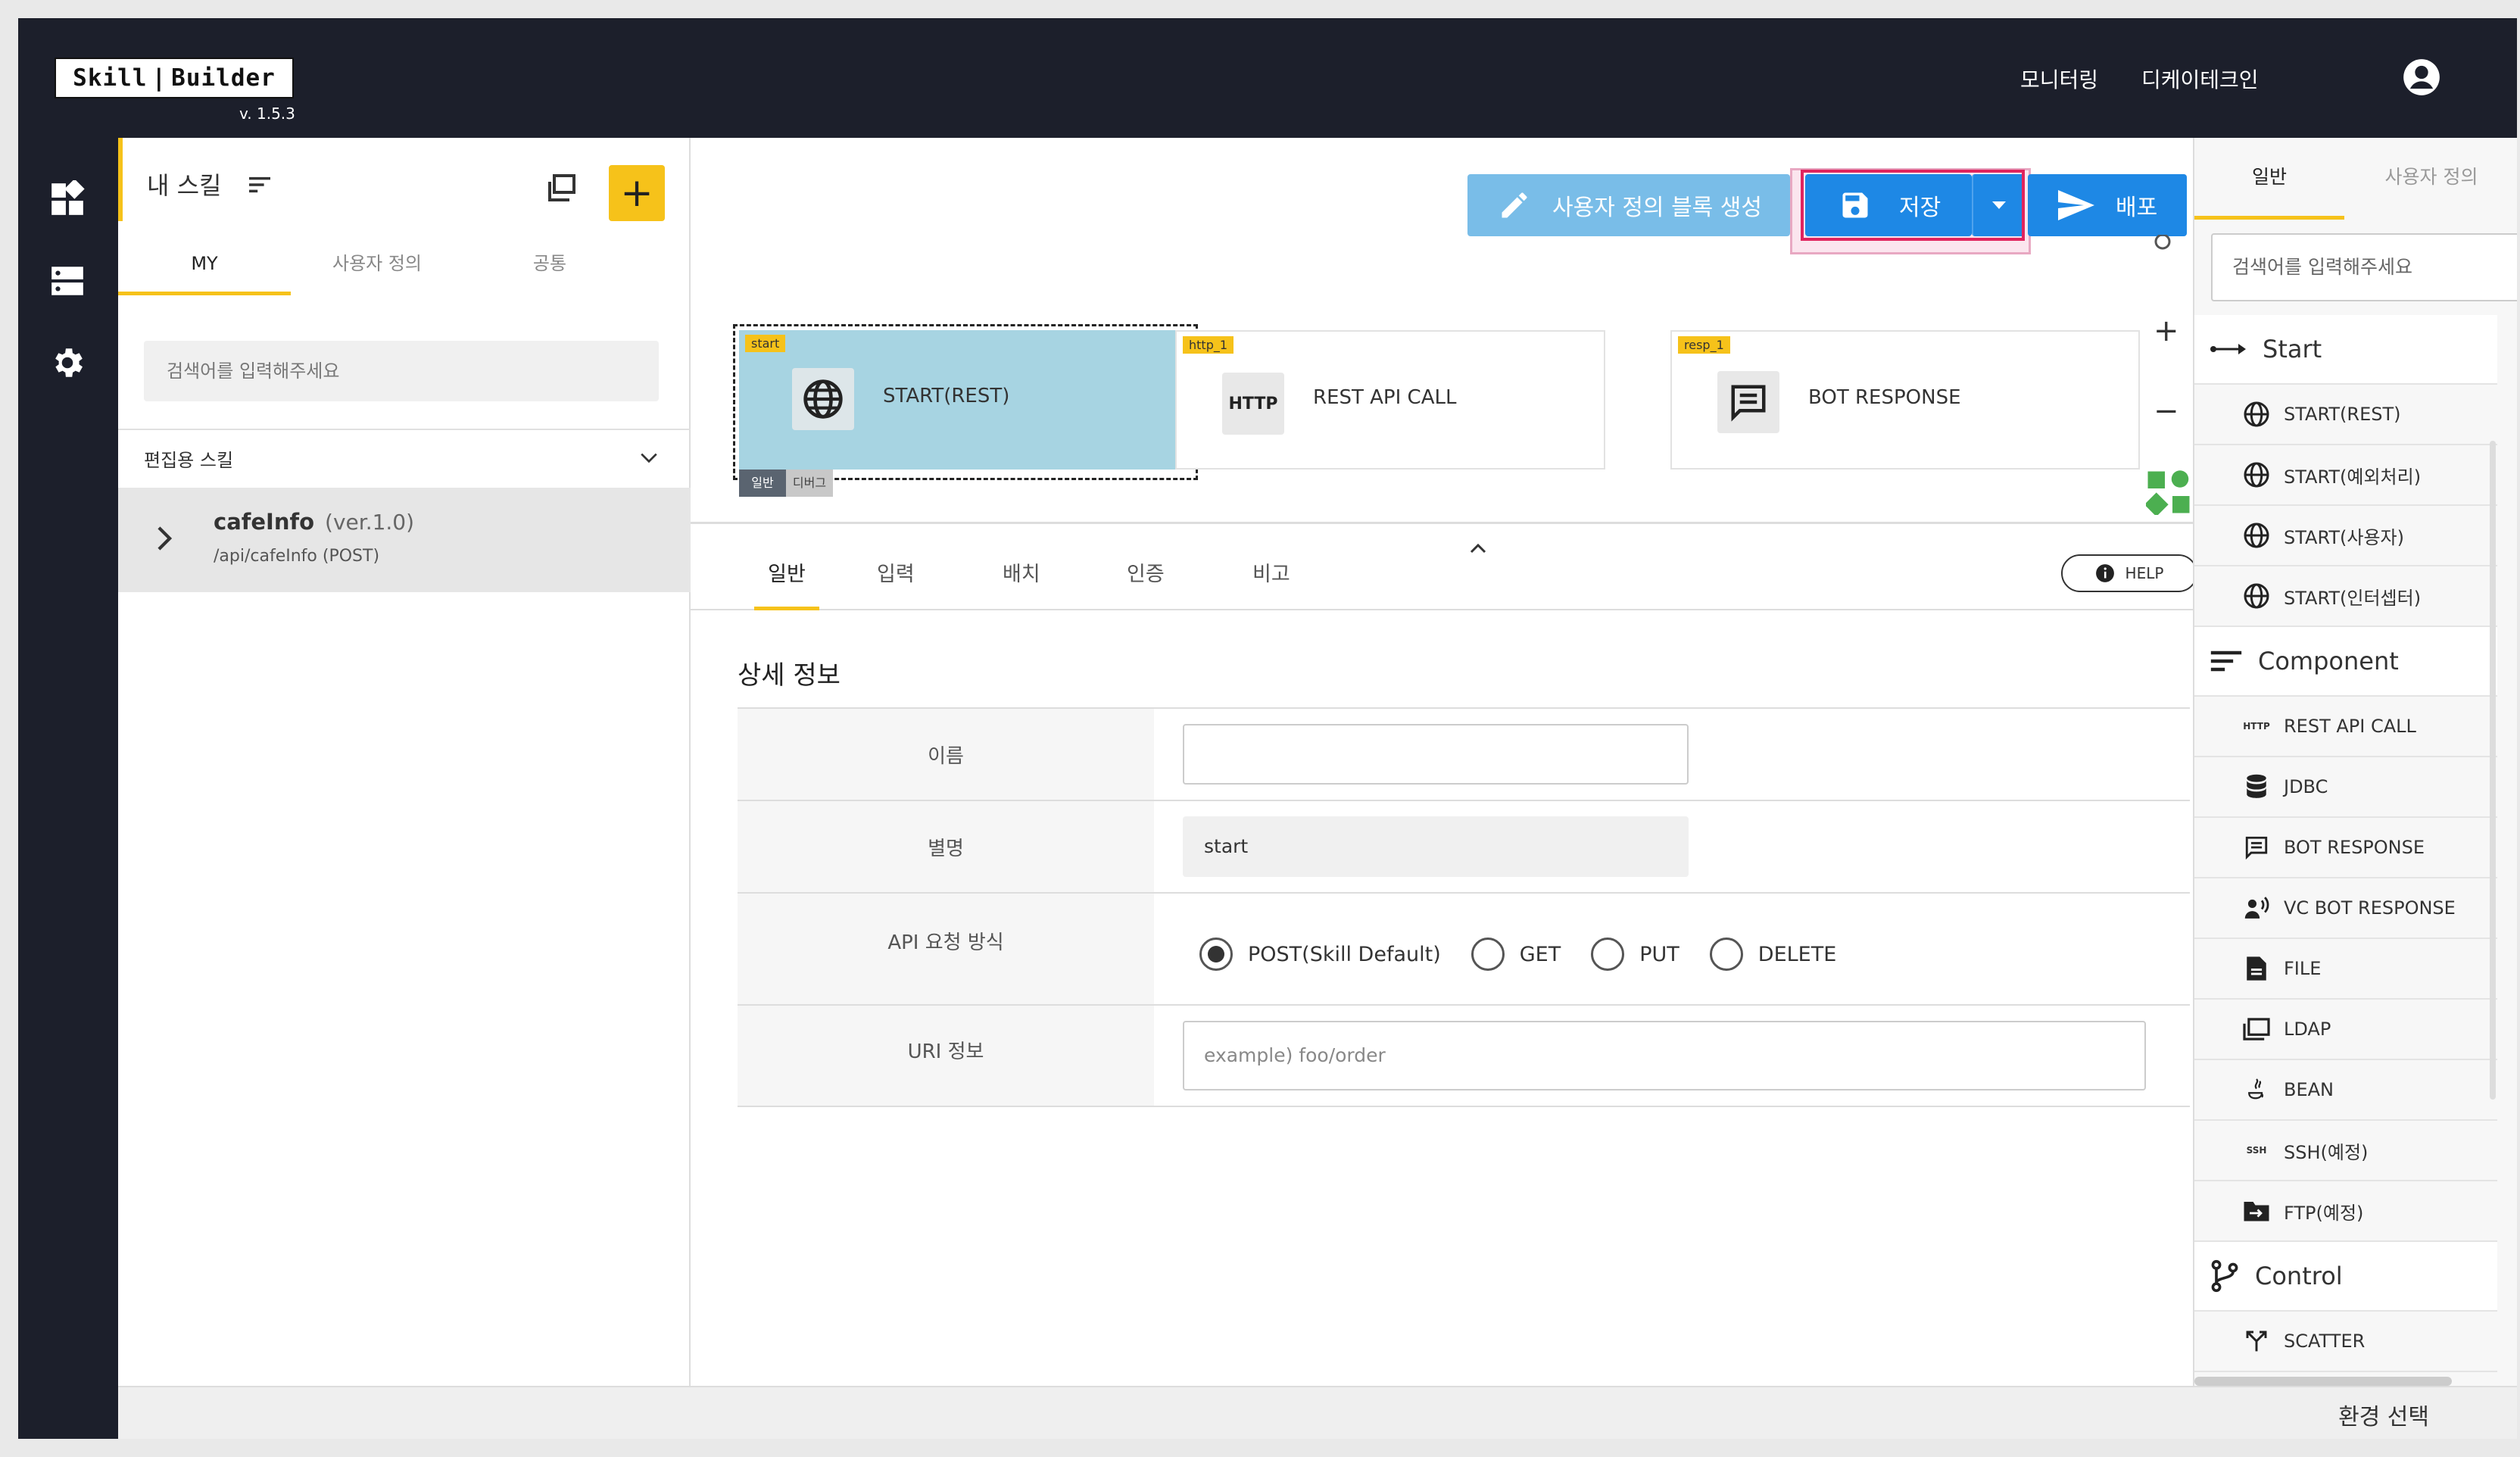 The width and height of the screenshot is (2520, 1457). What do you see at coordinates (2256, 969) in the screenshot?
I see `file-icon` at bounding box center [2256, 969].